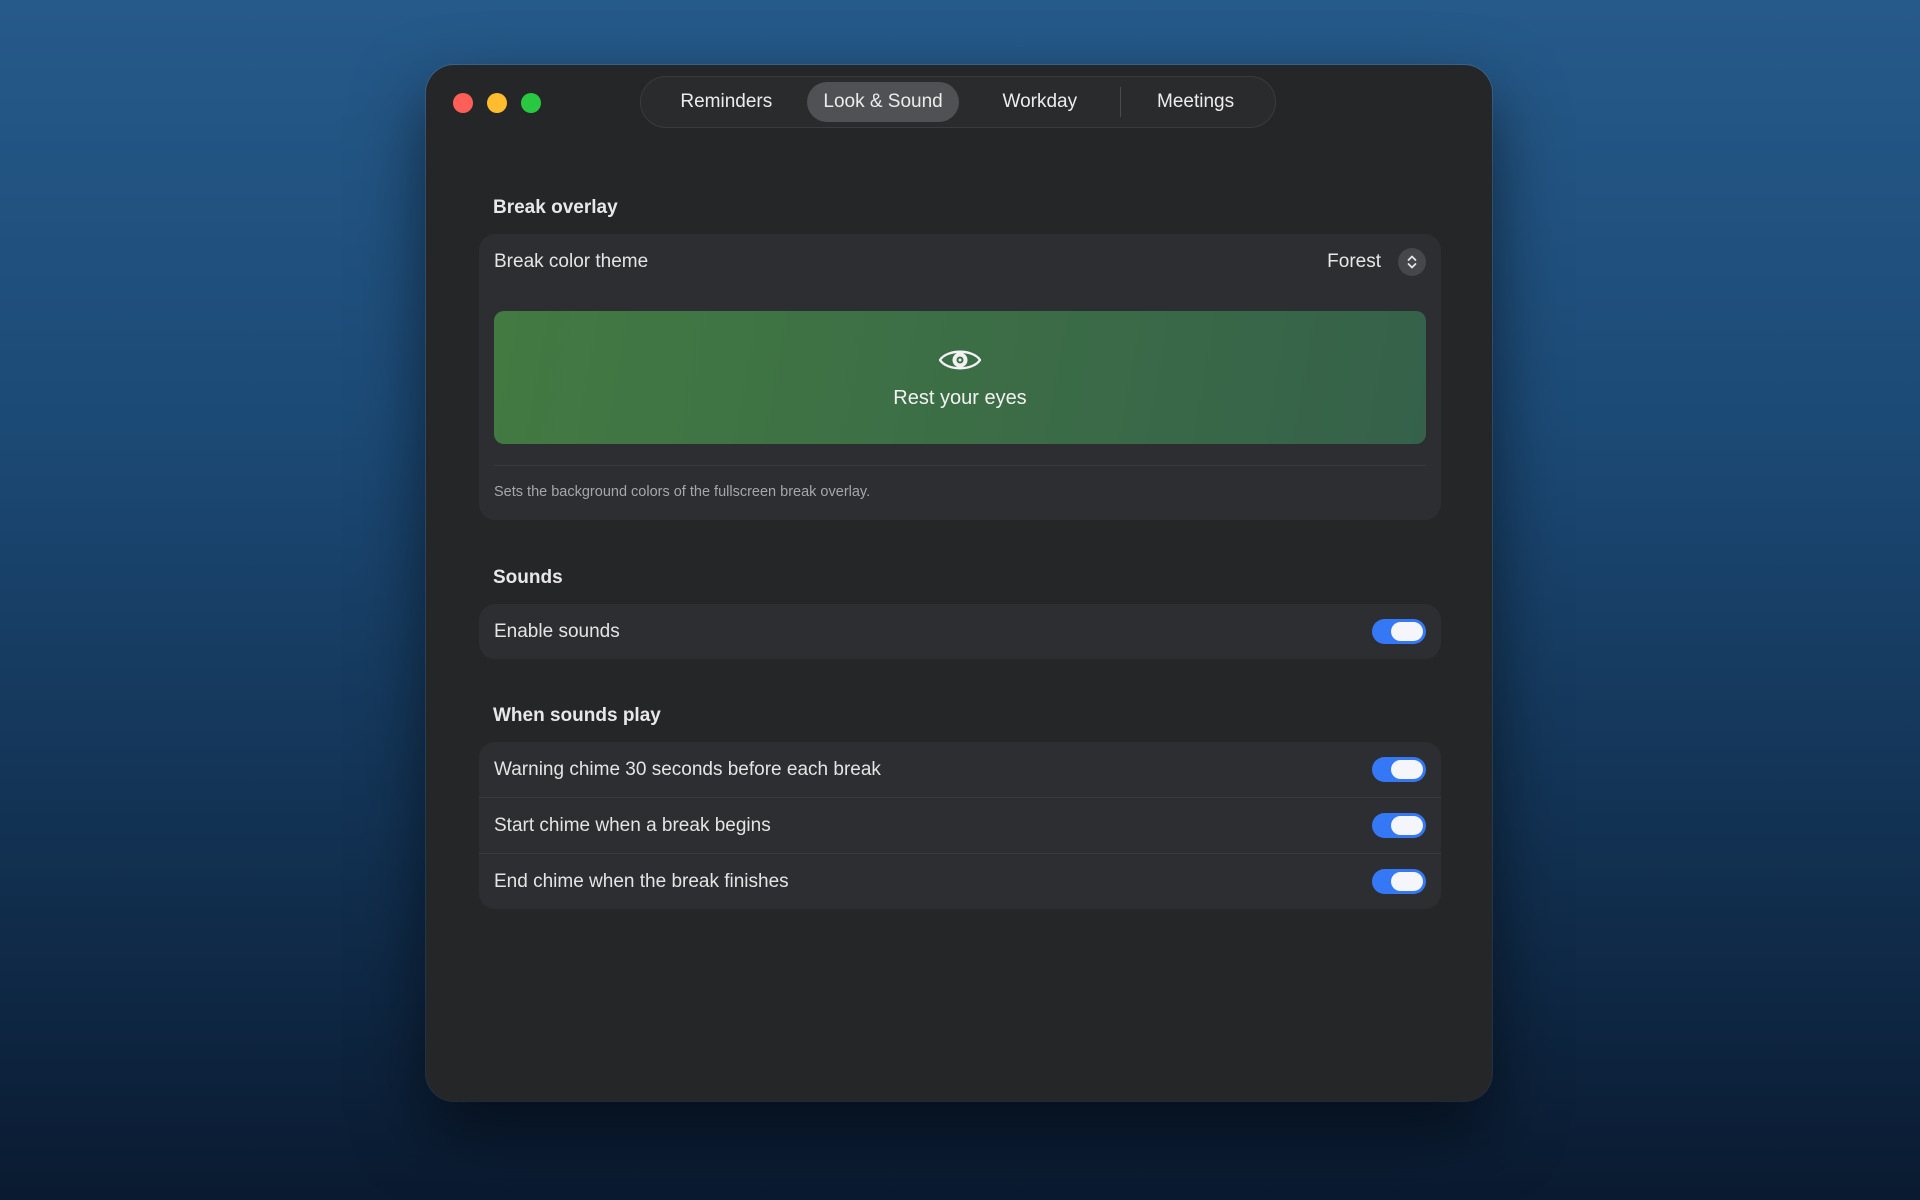 This screenshot has height=1200, width=1920. I want to click on break-color-theme-value: Forest, so click(1354, 261).